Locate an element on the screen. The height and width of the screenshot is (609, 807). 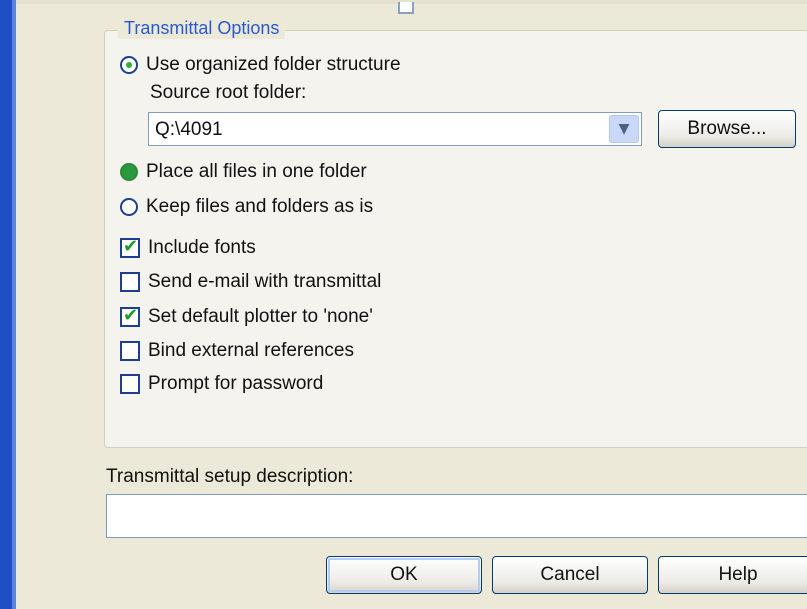
radio-one-folder: Place all files in one folder is located at coordinates (243, 172).